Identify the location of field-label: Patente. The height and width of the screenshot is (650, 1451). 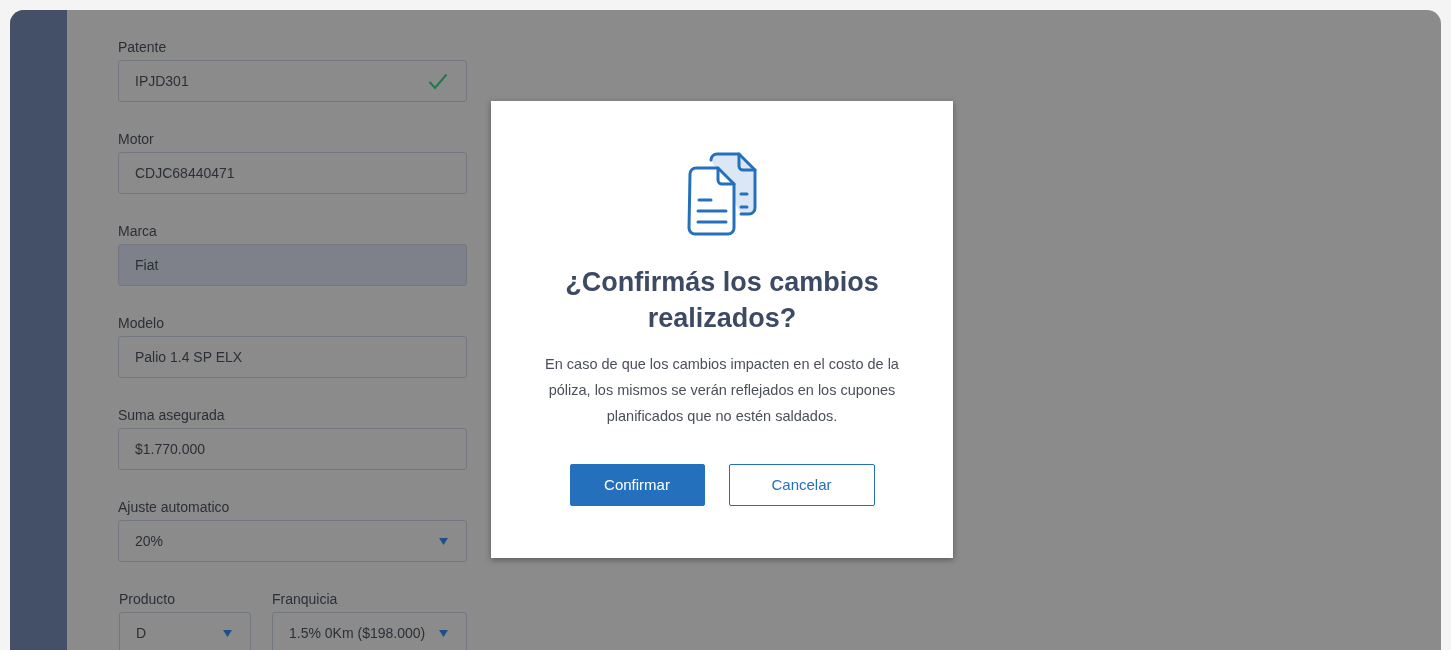
(143, 47).